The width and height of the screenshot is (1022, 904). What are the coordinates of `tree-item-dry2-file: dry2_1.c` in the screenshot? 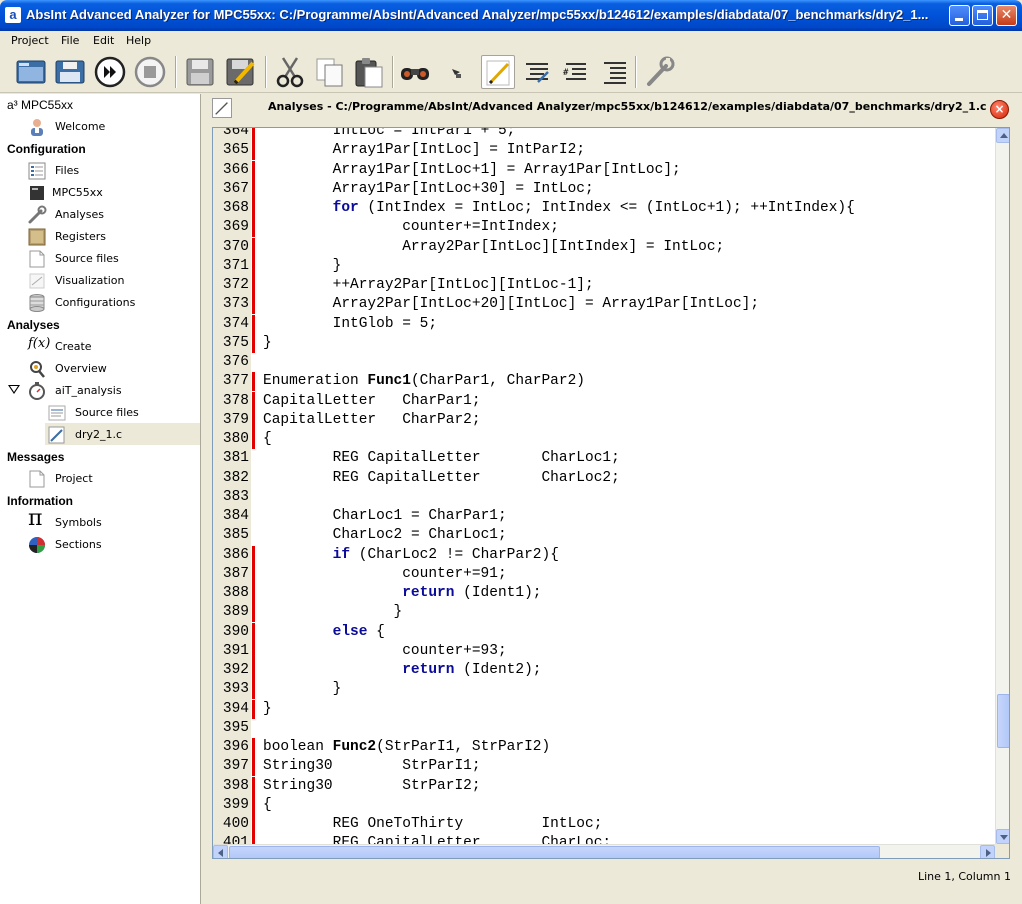 It's located at (122, 434).